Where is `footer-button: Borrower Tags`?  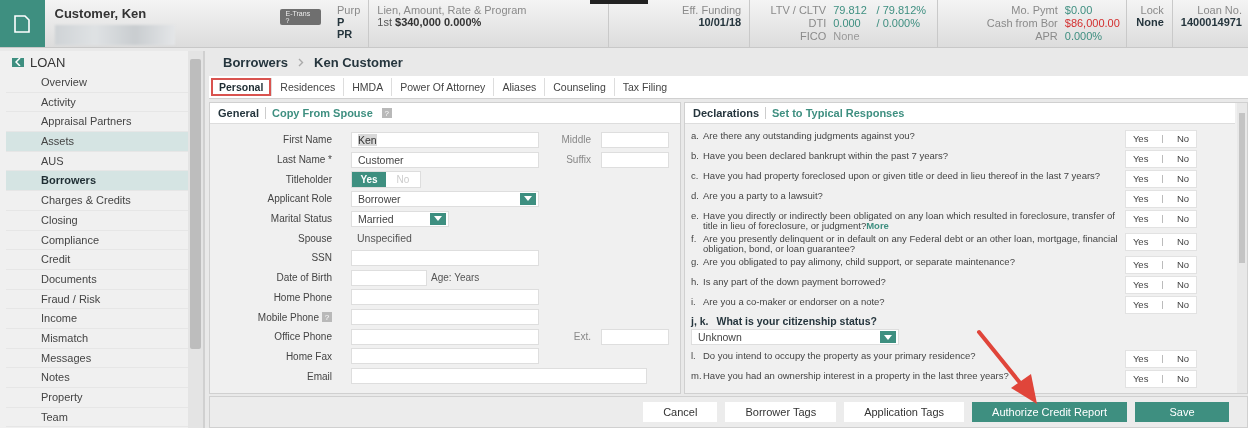
footer-button: Borrower Tags is located at coordinates (781, 412).